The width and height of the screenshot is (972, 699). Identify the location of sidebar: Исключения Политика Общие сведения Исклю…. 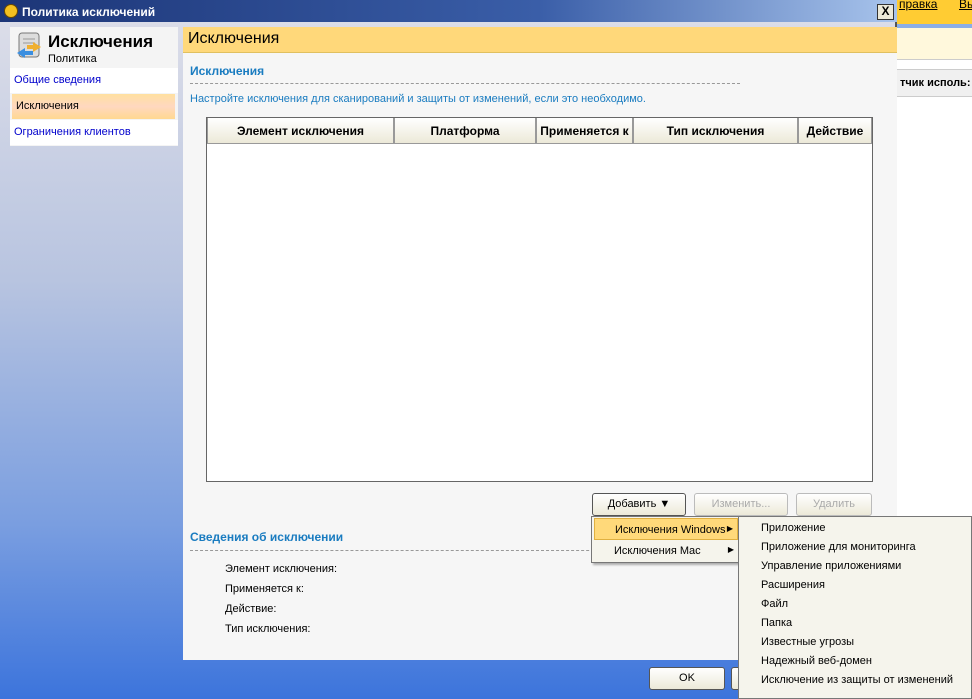
(94, 86).